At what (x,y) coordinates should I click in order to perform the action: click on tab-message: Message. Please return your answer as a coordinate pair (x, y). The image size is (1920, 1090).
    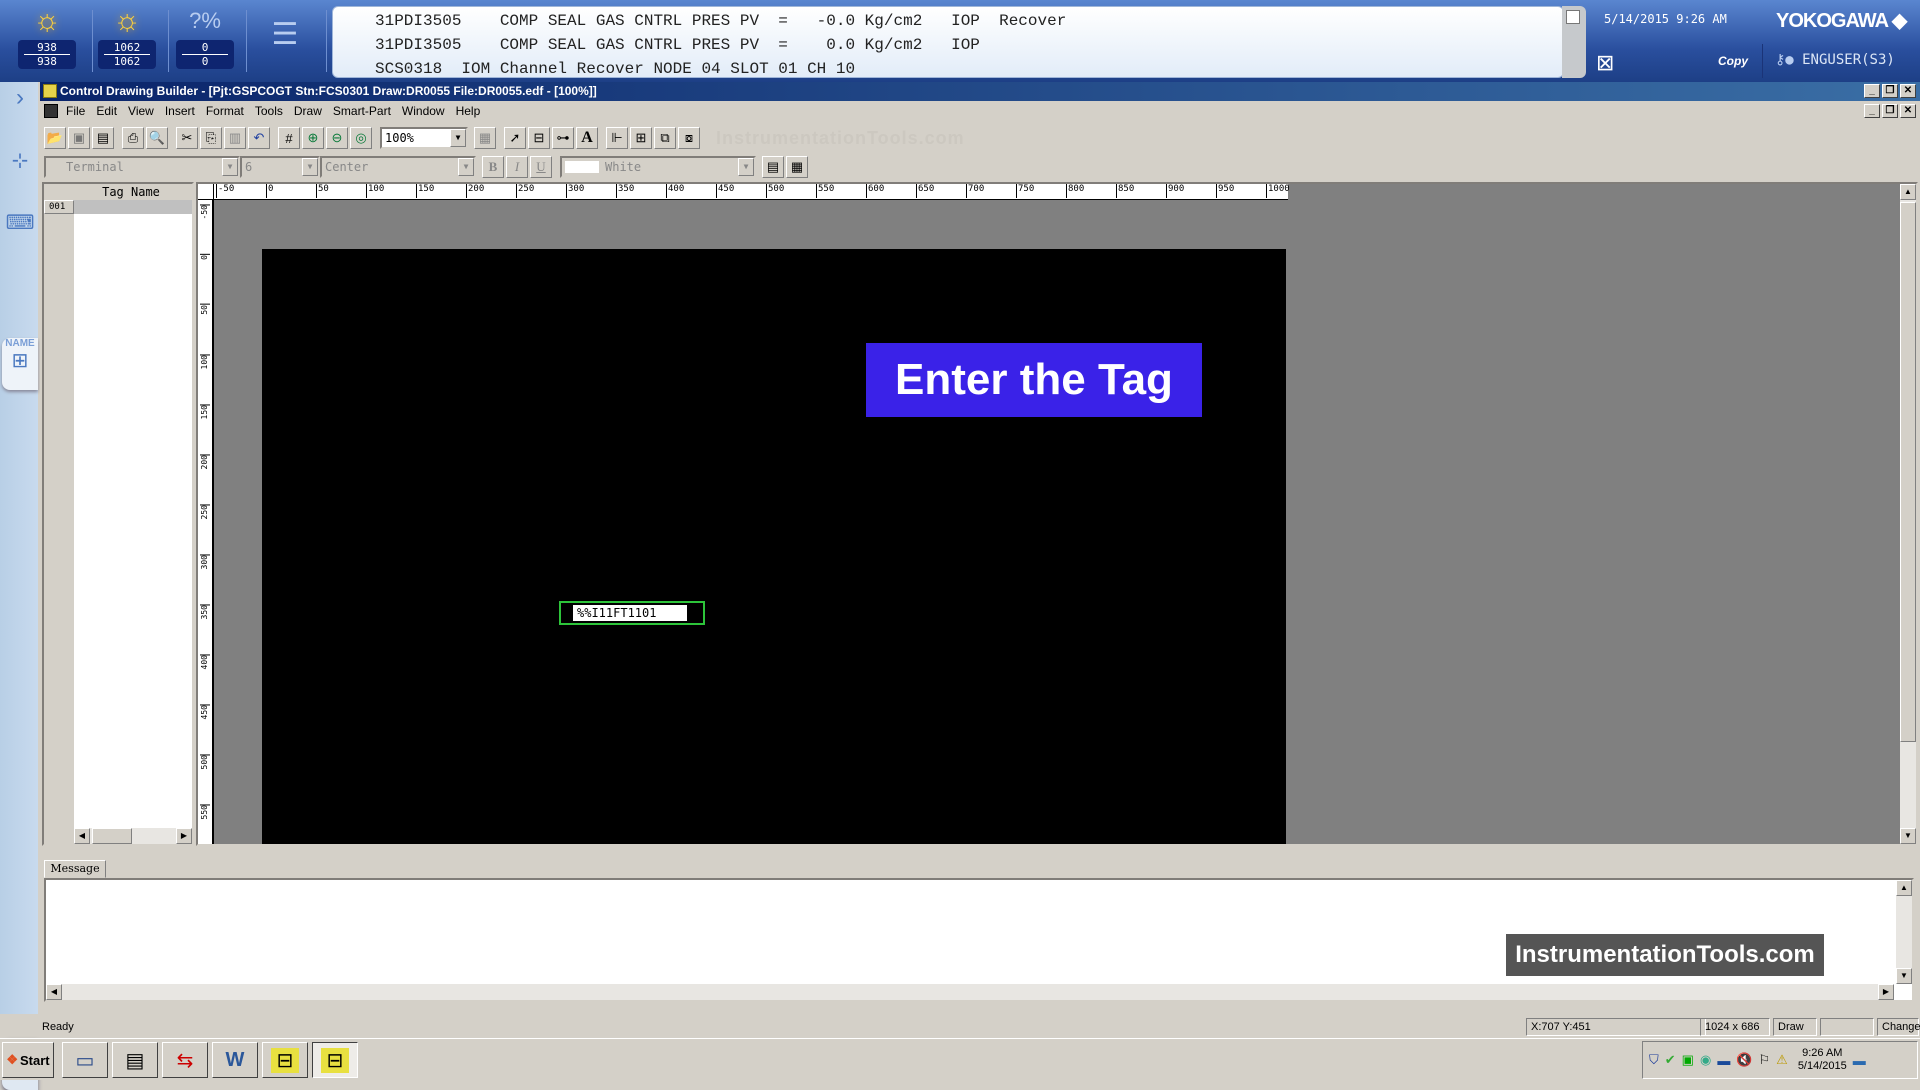
    Looking at the image, I should click on (75, 869).